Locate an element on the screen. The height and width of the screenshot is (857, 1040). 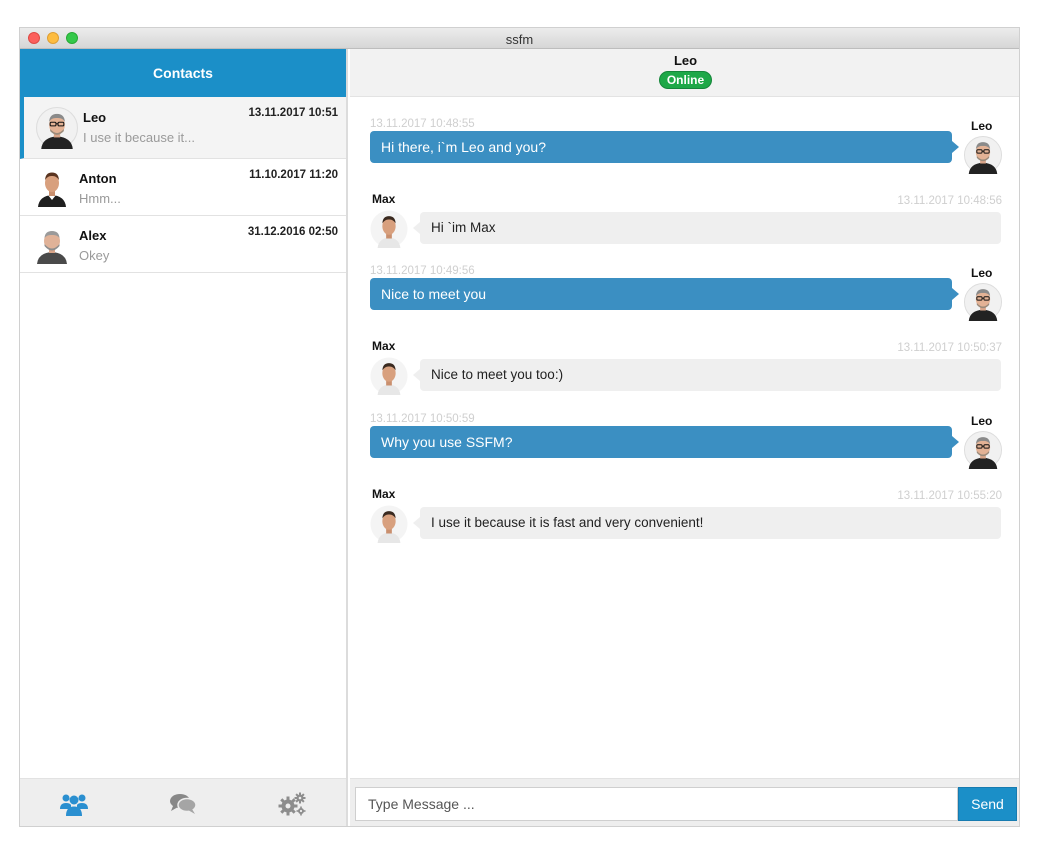
message-bubble: Nice to meet you is located at coordinates (664, 294).